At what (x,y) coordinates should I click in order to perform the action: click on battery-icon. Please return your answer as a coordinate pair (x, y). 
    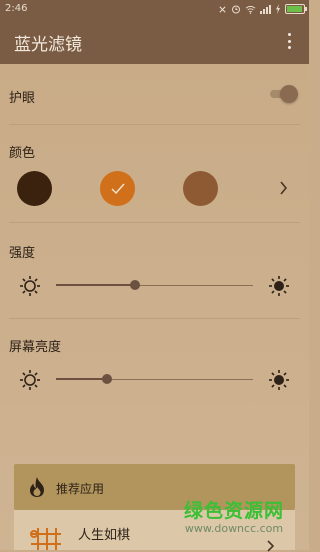
    Looking at the image, I should click on (296, 9).